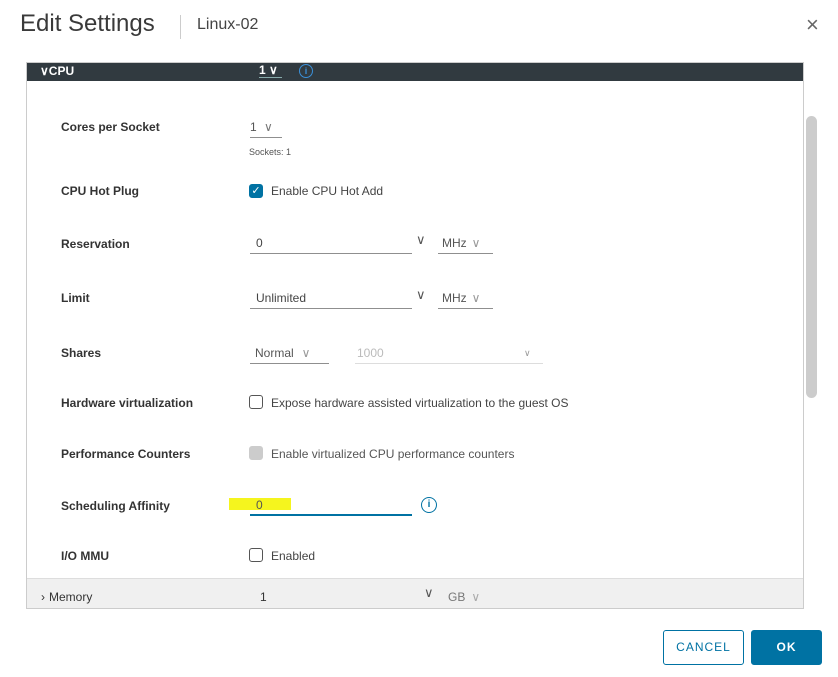 The height and width of the screenshot is (677, 838). What do you see at coordinates (786, 647) in the screenshot?
I see `ok-button: OK` at bounding box center [786, 647].